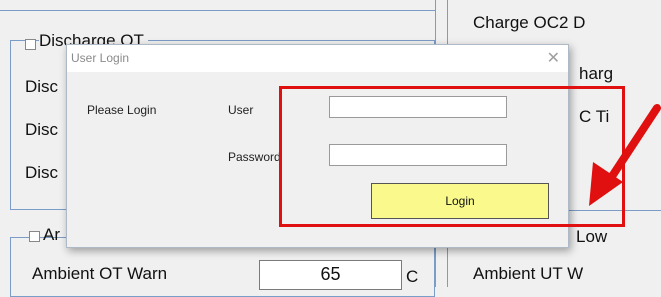 This screenshot has width=661, height=297. I want to click on password-label: Password, so click(254, 157).